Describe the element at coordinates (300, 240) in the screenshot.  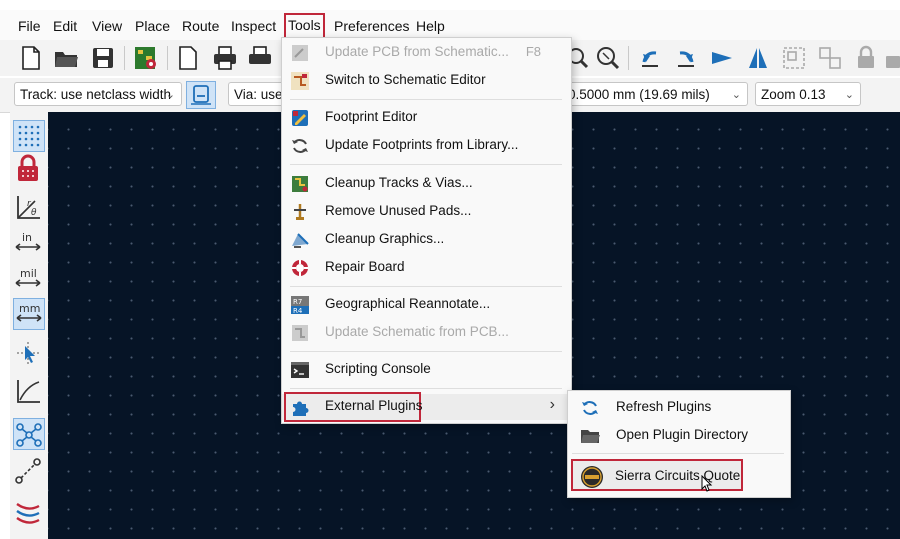
I see `cleanup-graphics-icon` at that location.